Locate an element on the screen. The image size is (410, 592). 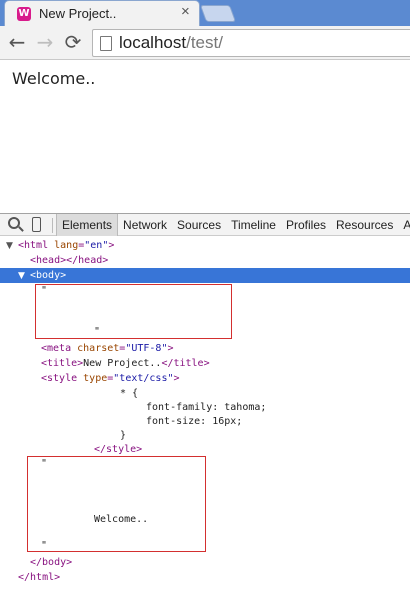
tab-resources: Resources is located at coordinates (364, 225).